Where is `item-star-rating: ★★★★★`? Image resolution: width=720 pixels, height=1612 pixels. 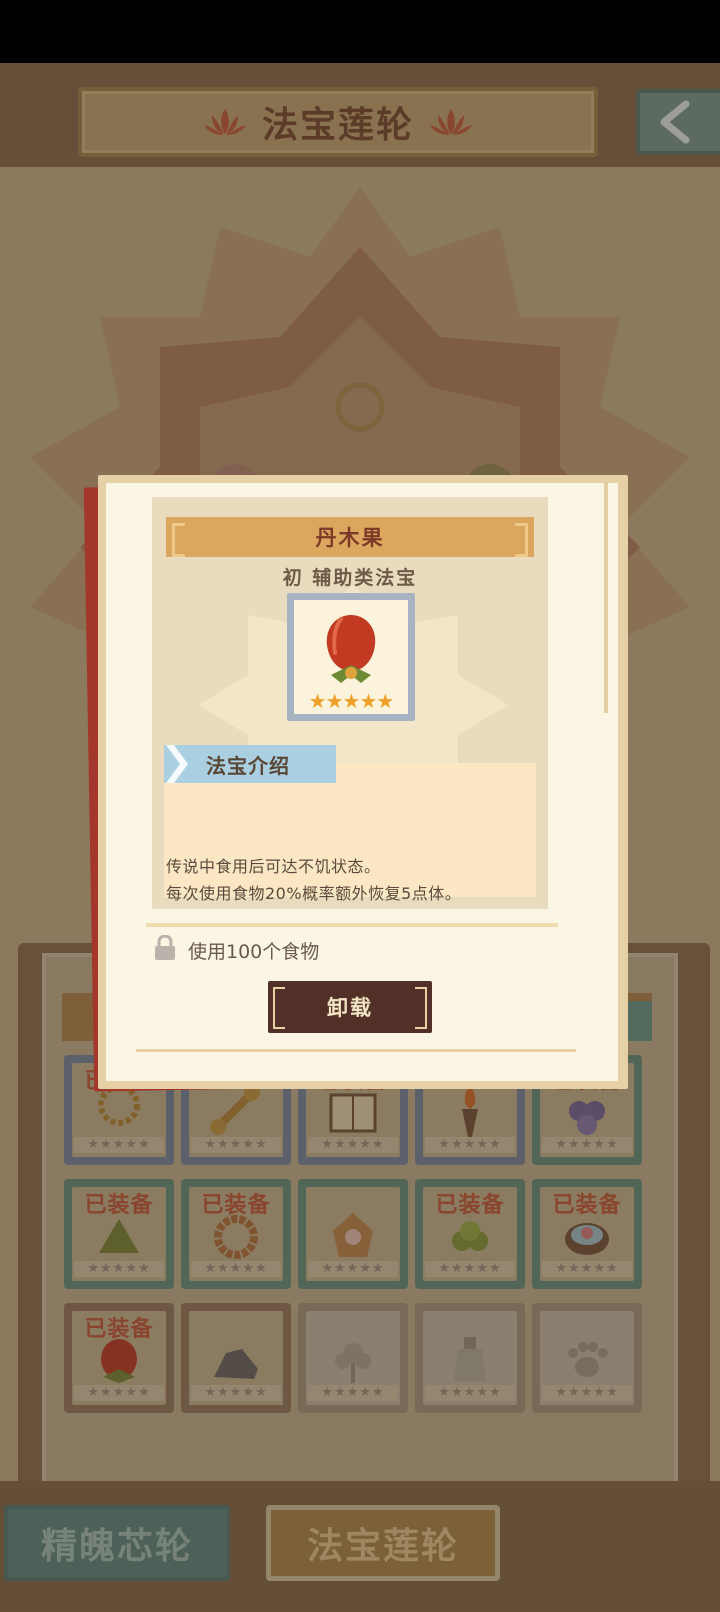 item-star-rating: ★★★★★ is located at coordinates (351, 701).